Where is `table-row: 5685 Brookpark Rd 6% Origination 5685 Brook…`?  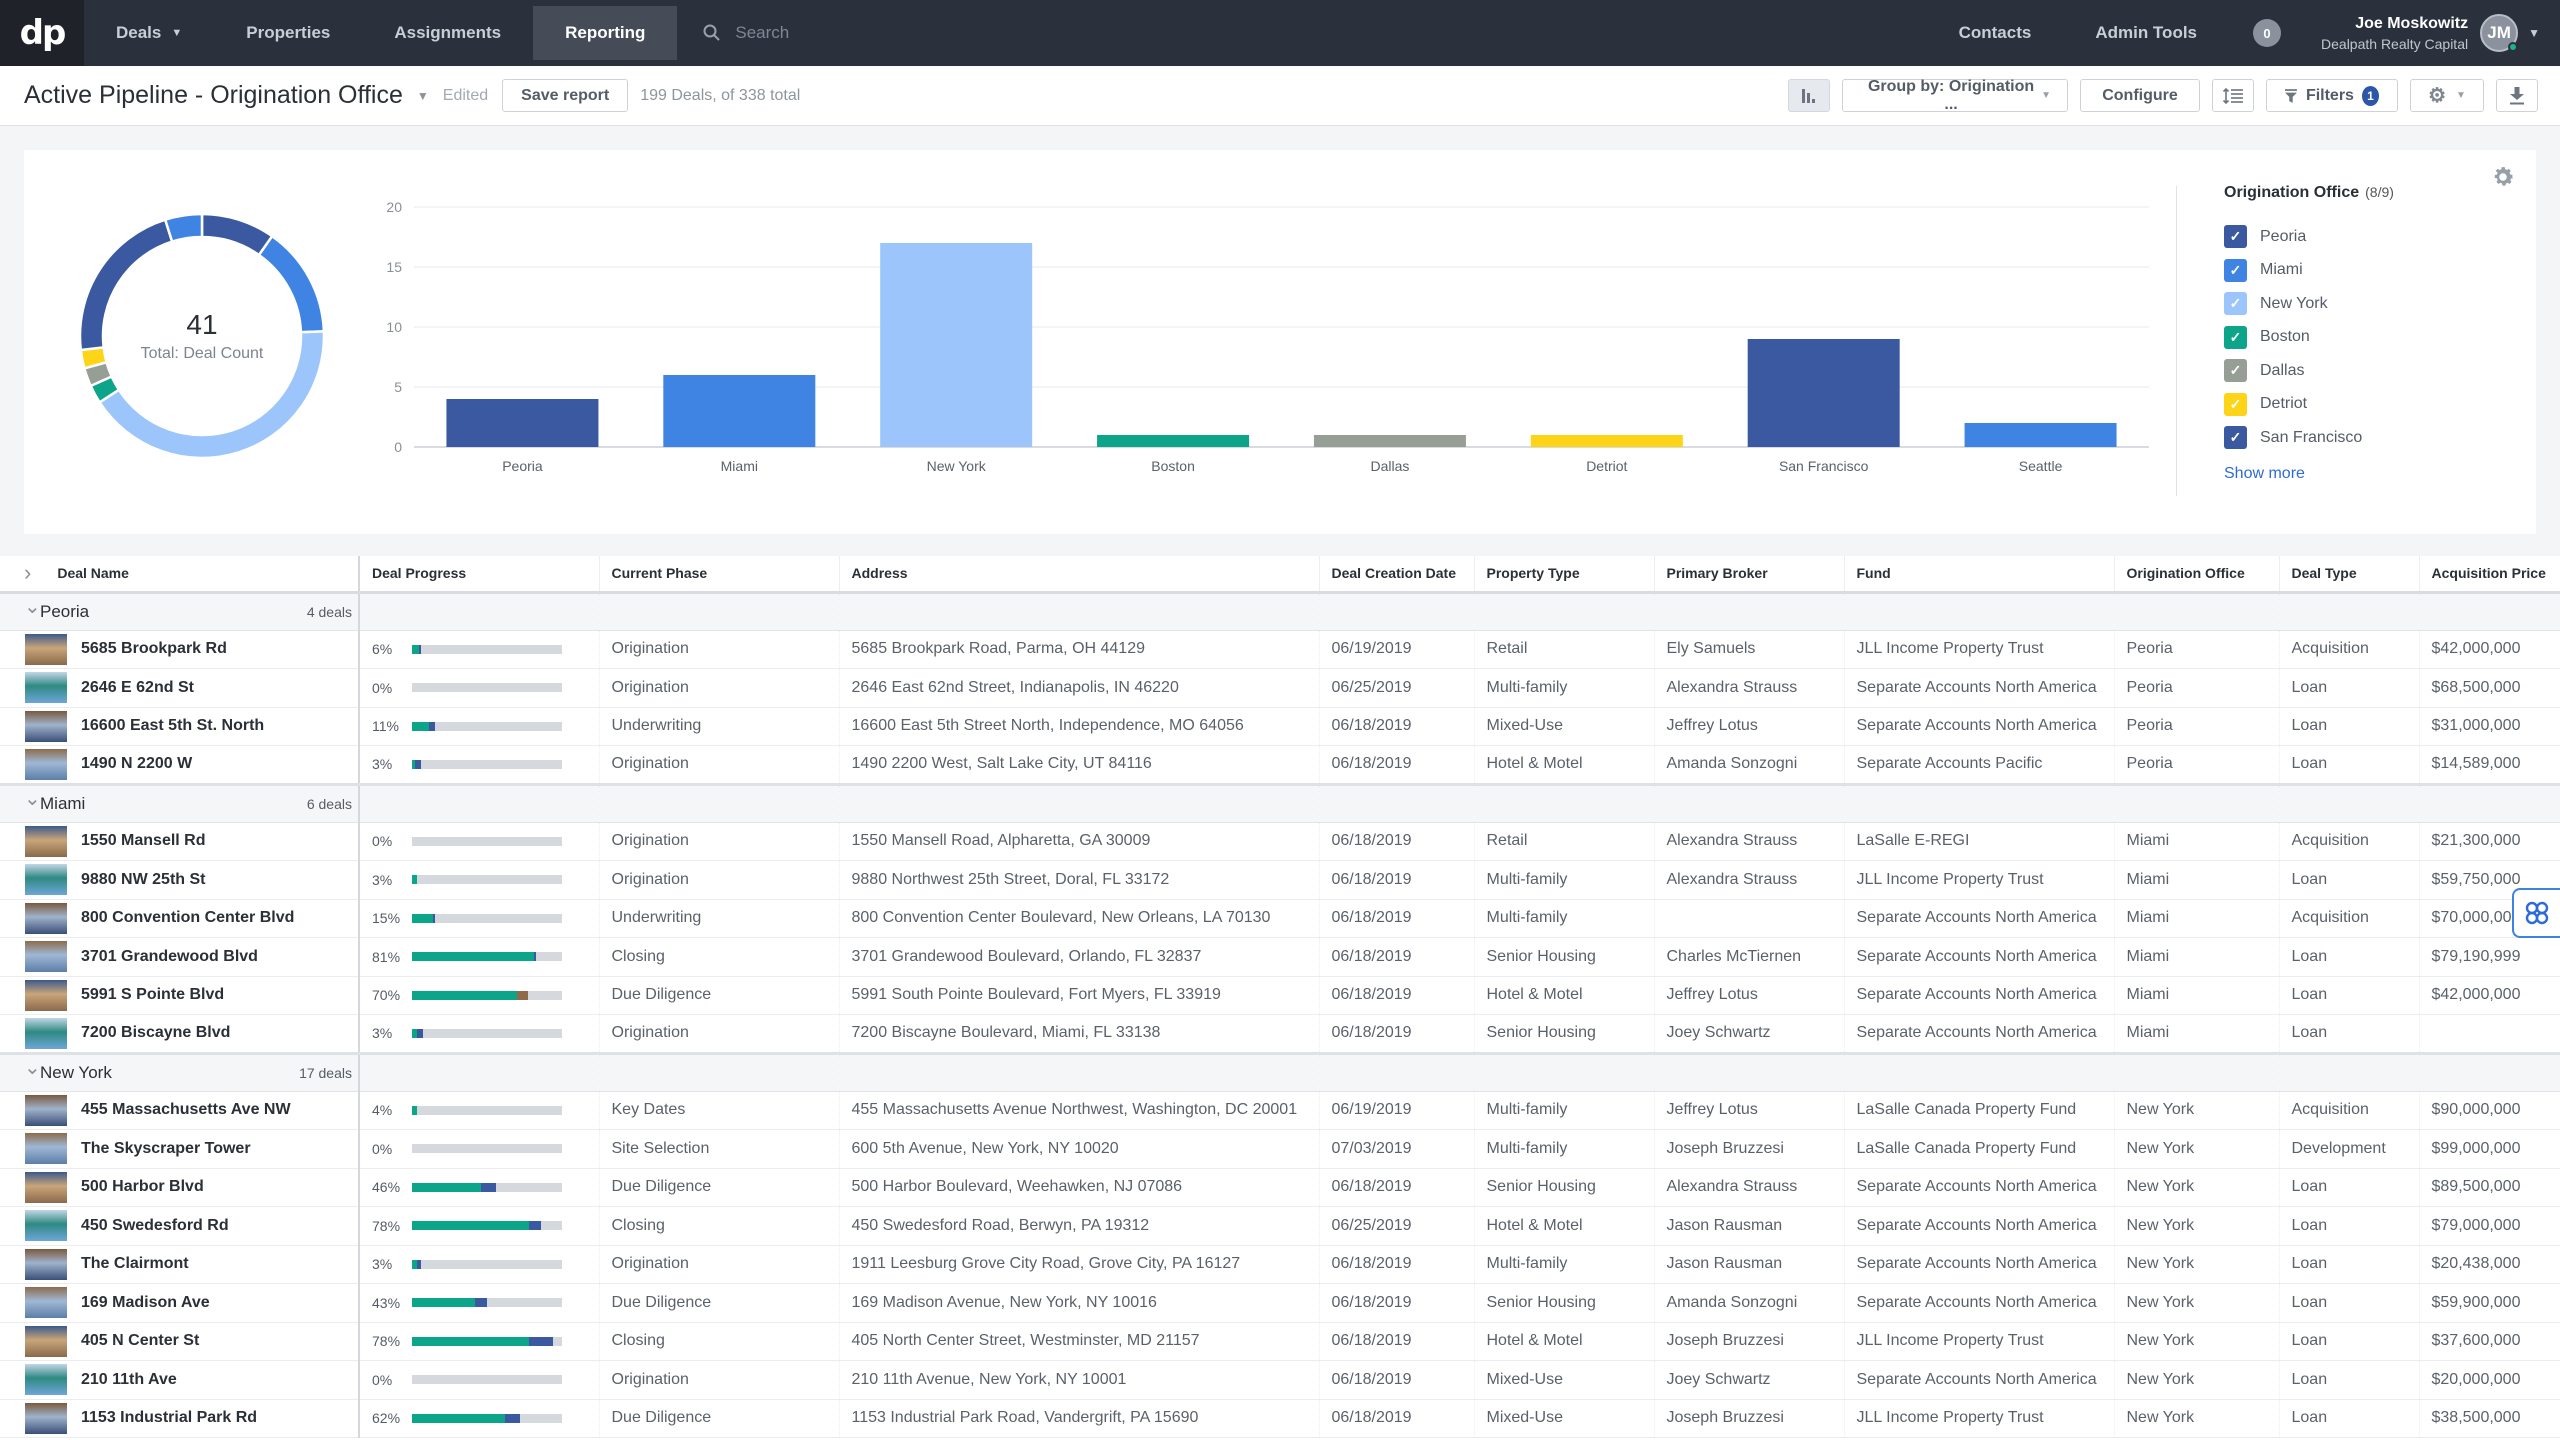
table-row: 5685 Brookpark Rd 6% Origination 5685 Brook… is located at coordinates (1280, 649).